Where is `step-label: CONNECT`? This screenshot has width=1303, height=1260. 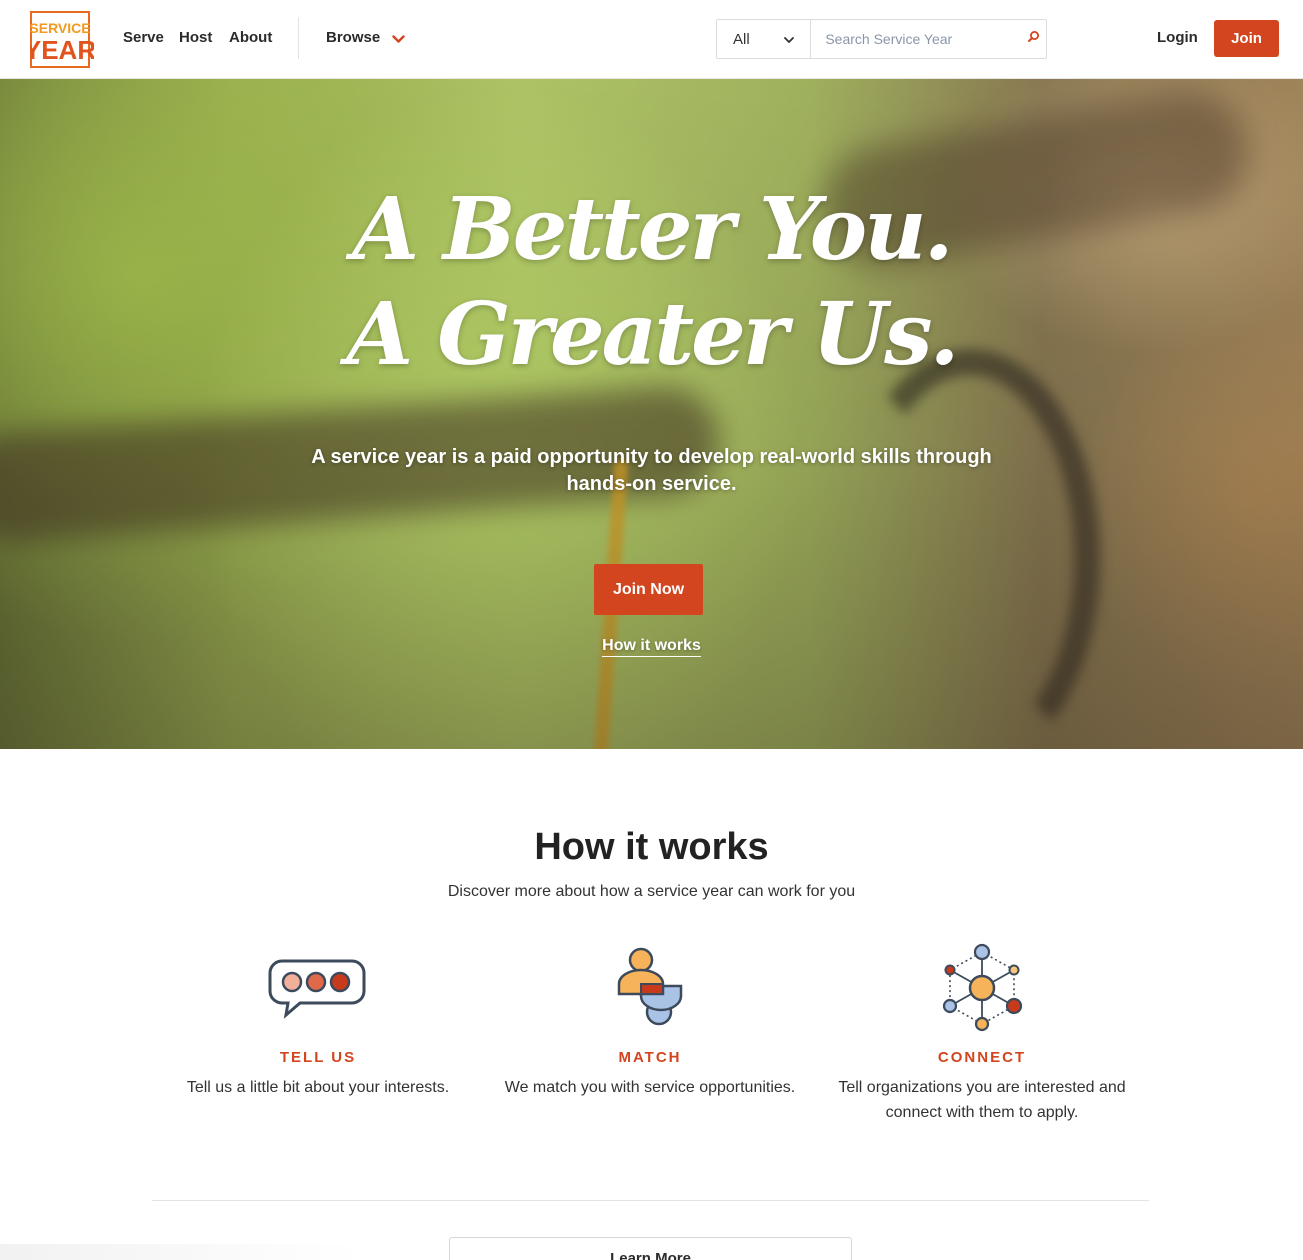 step-label: CONNECT is located at coordinates (982, 1057).